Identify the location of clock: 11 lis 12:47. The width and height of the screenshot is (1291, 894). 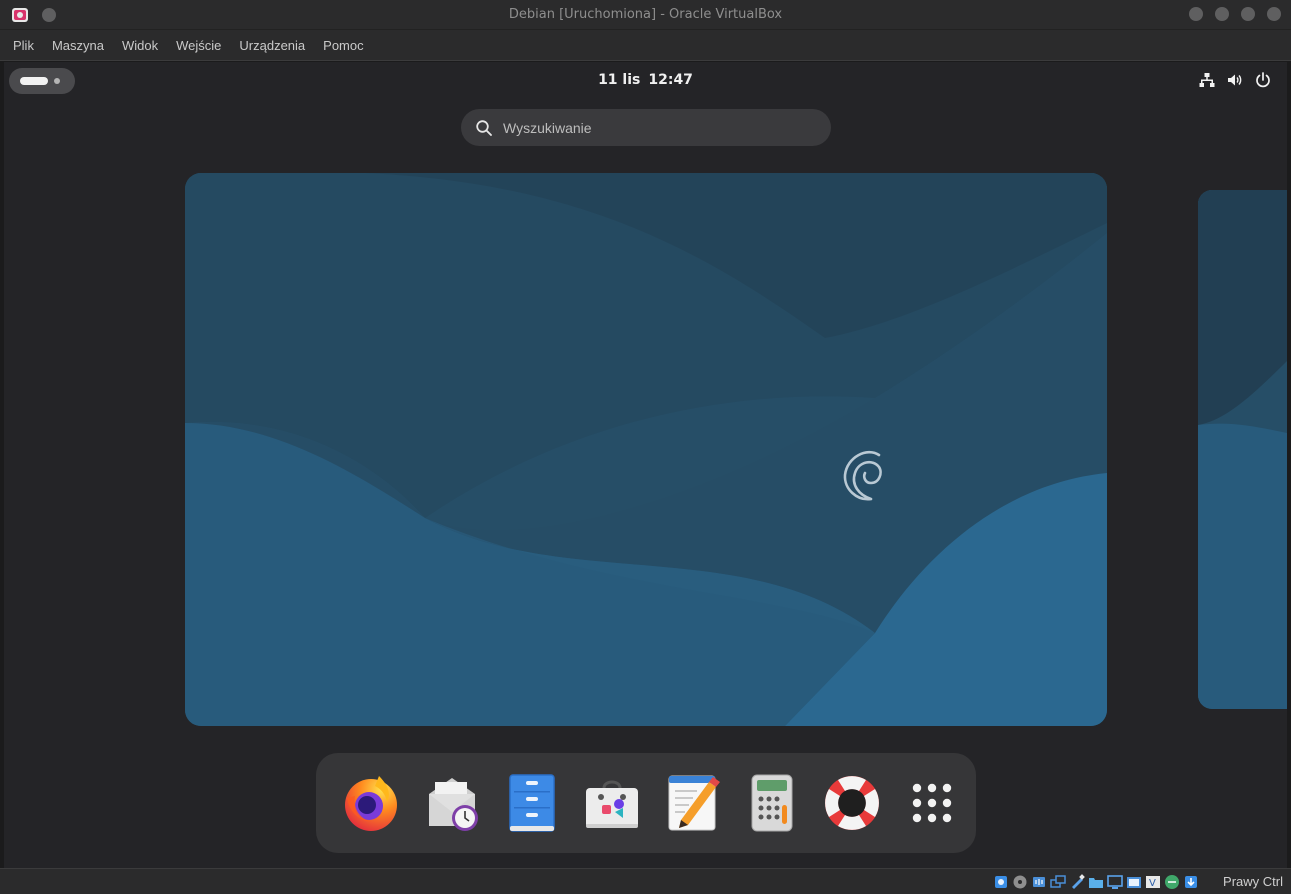
(645, 80).